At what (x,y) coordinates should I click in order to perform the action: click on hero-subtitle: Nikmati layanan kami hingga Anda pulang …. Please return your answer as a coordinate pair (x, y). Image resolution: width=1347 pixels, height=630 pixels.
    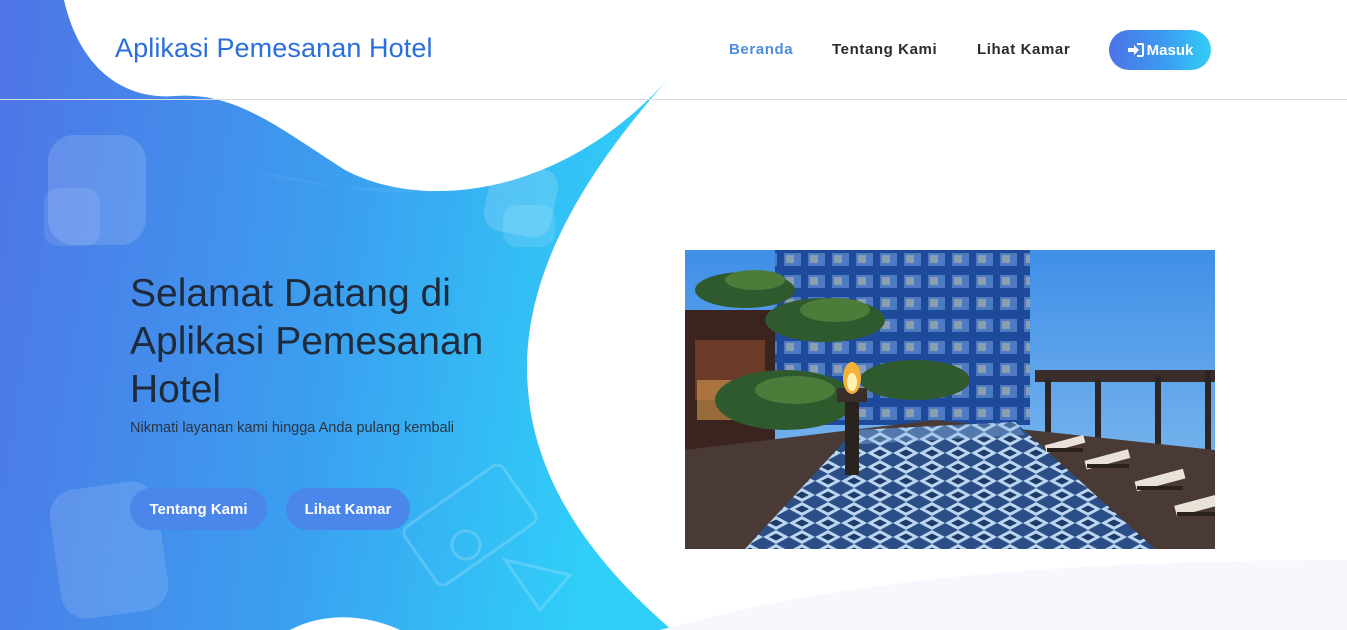
    Looking at the image, I should click on (292, 428).